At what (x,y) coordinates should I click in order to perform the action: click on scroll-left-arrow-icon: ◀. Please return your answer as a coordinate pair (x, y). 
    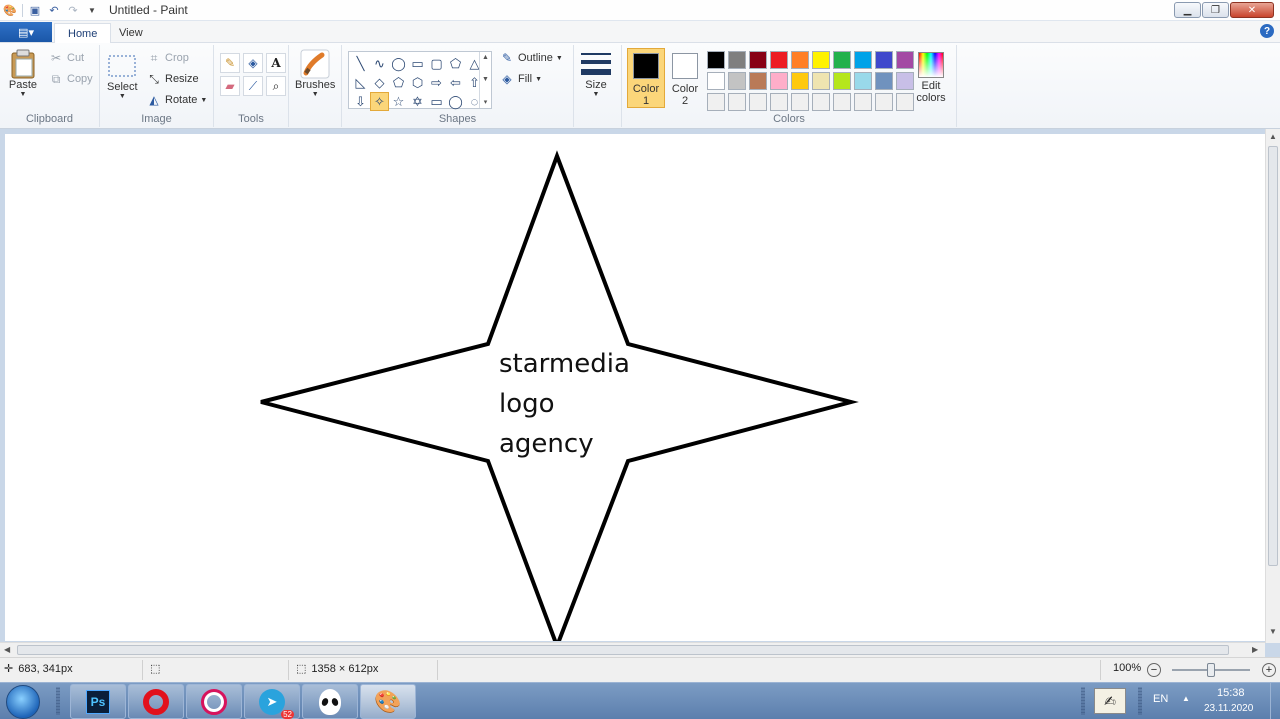
    Looking at the image, I should click on (7, 649).